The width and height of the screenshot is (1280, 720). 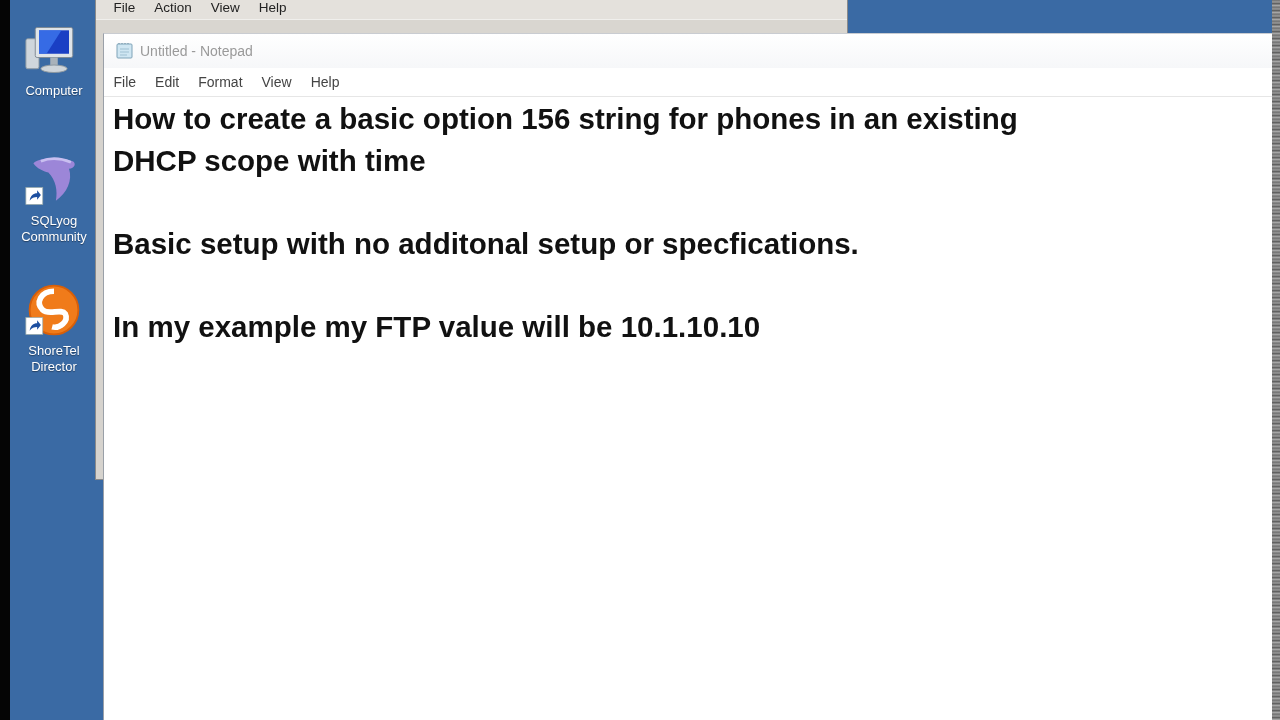 What do you see at coordinates (54, 359) in the screenshot?
I see `desktop-icon-label: ShoreTel Director` at bounding box center [54, 359].